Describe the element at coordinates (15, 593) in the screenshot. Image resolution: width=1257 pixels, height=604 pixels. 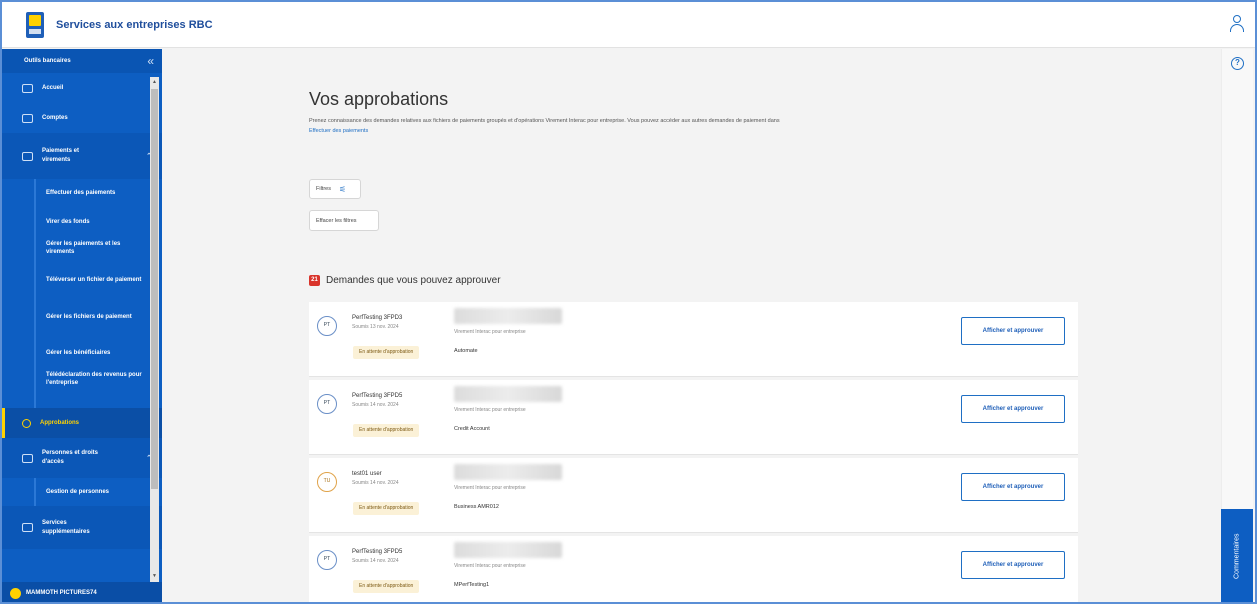
I see `company-avatar` at that location.